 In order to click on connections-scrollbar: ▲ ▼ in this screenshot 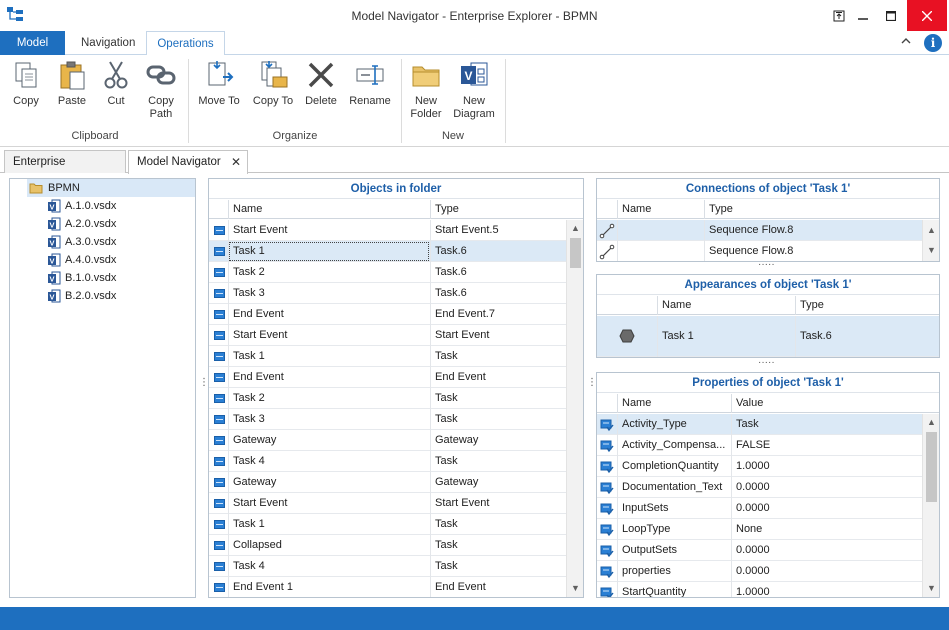, I will do `click(930, 240)`.